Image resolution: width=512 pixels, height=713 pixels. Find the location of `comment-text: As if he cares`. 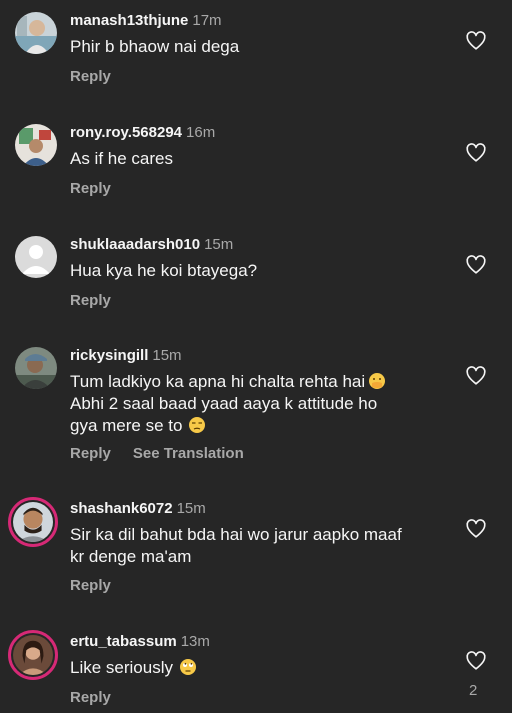

comment-text: As if he cares is located at coordinates (121, 158).